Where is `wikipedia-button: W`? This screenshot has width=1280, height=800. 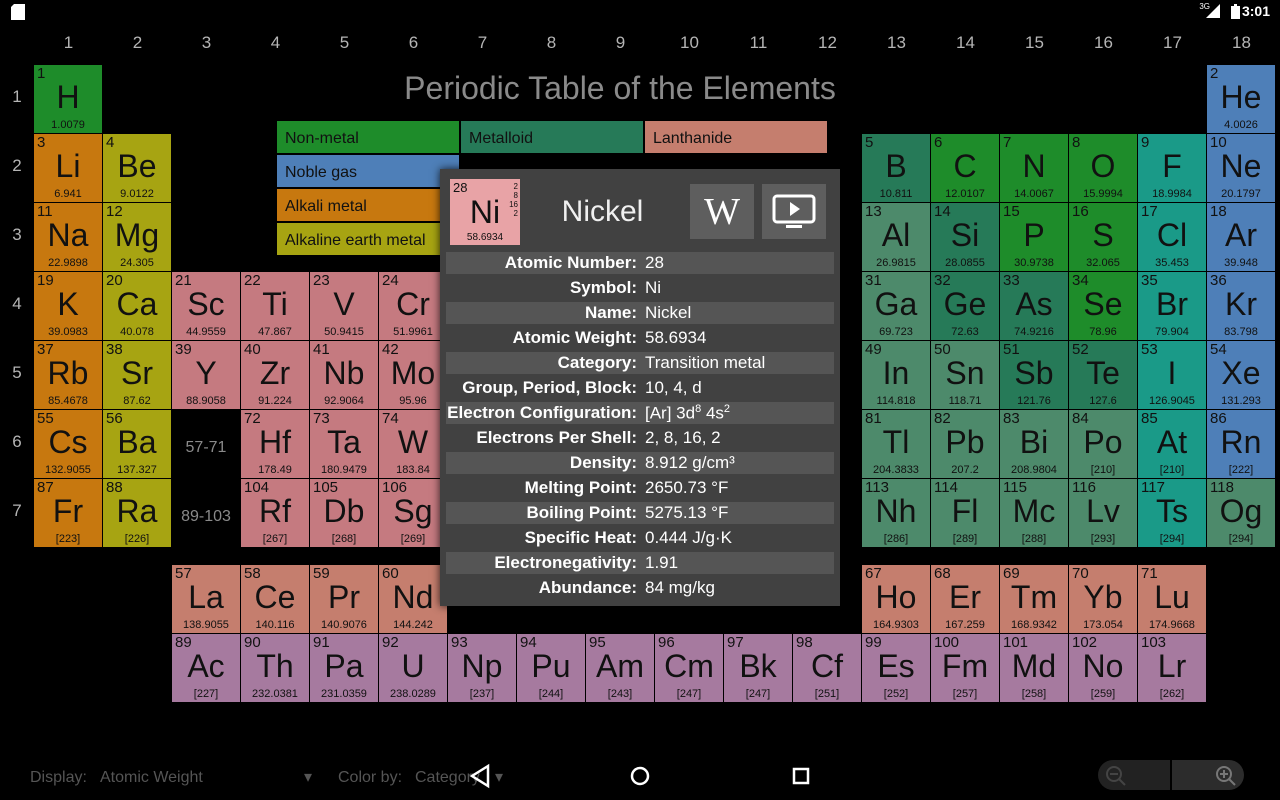 wikipedia-button: W is located at coordinates (722, 211).